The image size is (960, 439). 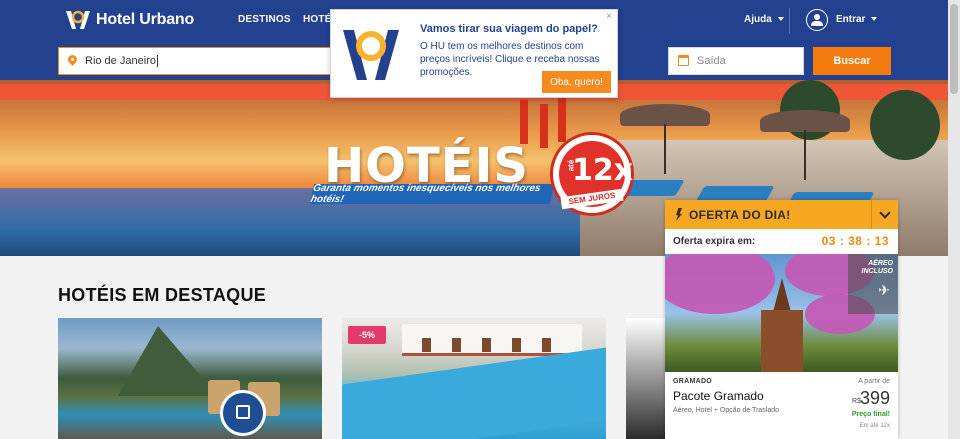 I want to click on image-church, so click(x=782, y=341).